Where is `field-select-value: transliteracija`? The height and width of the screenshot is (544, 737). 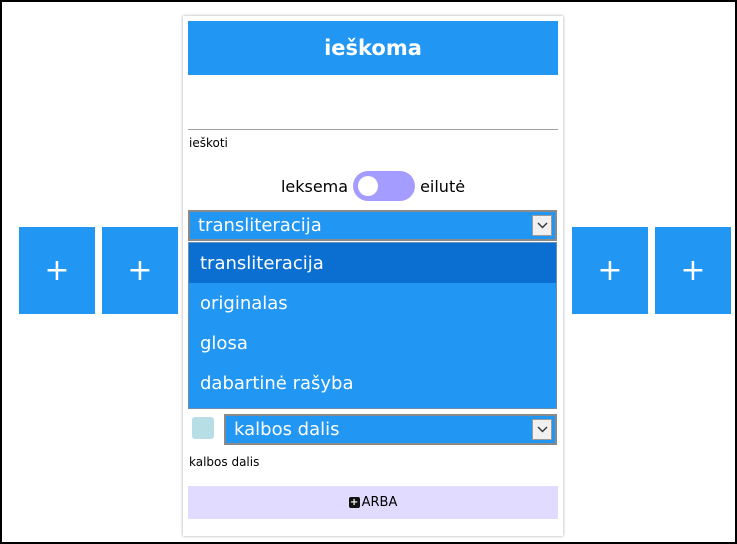 field-select-value: transliteracija is located at coordinates (260, 225).